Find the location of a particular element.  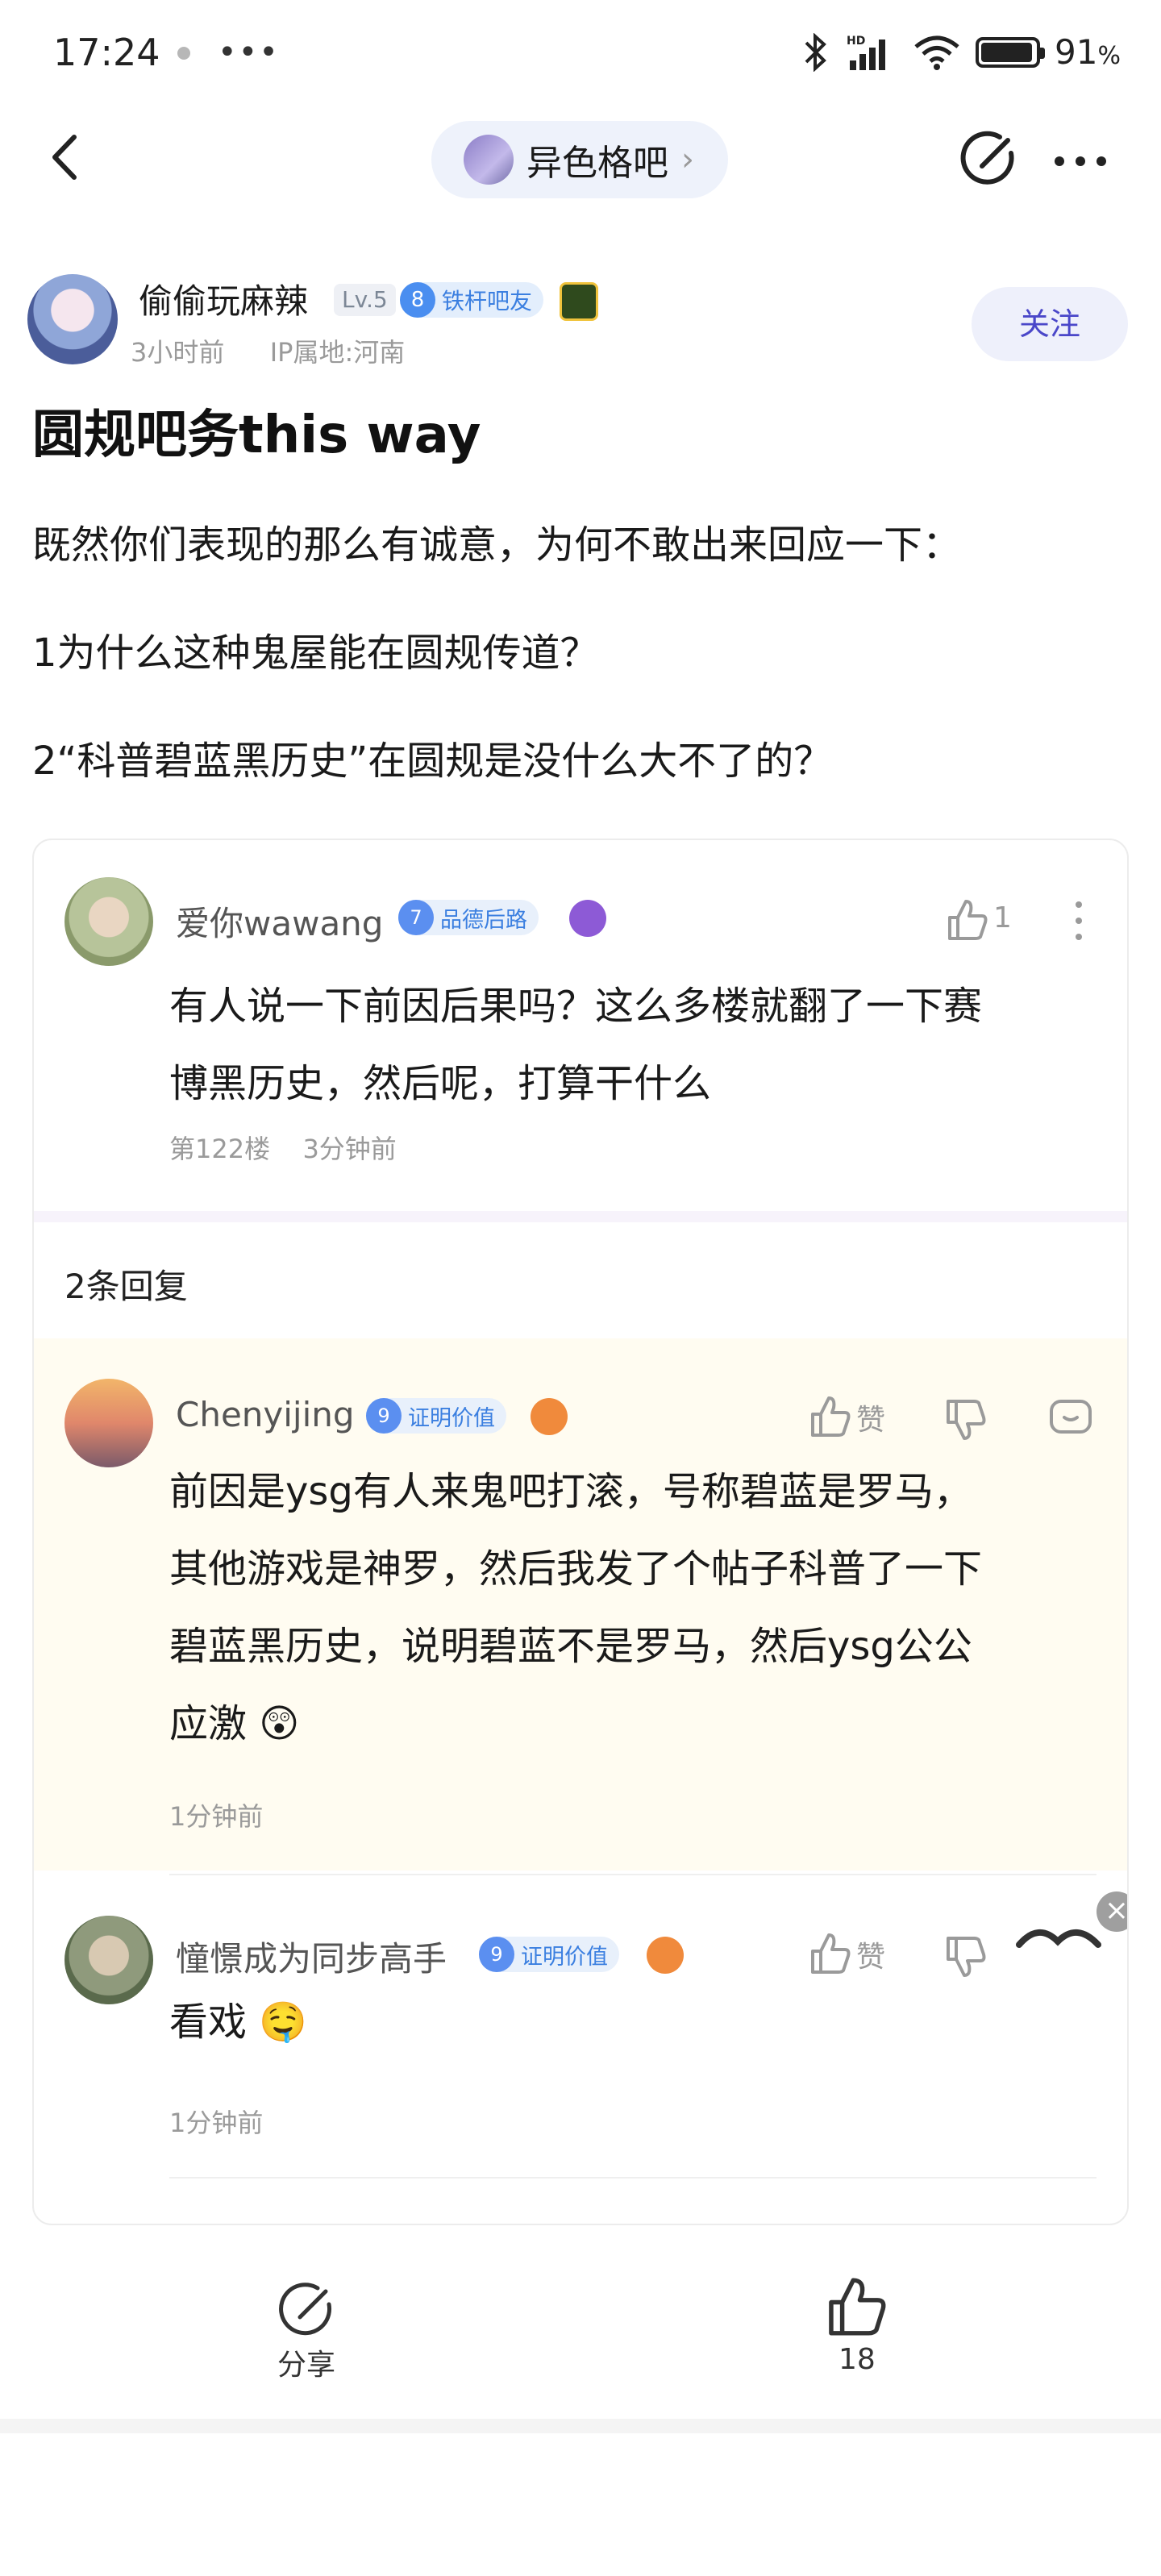

battery-icon is located at coordinates (1011, 52).